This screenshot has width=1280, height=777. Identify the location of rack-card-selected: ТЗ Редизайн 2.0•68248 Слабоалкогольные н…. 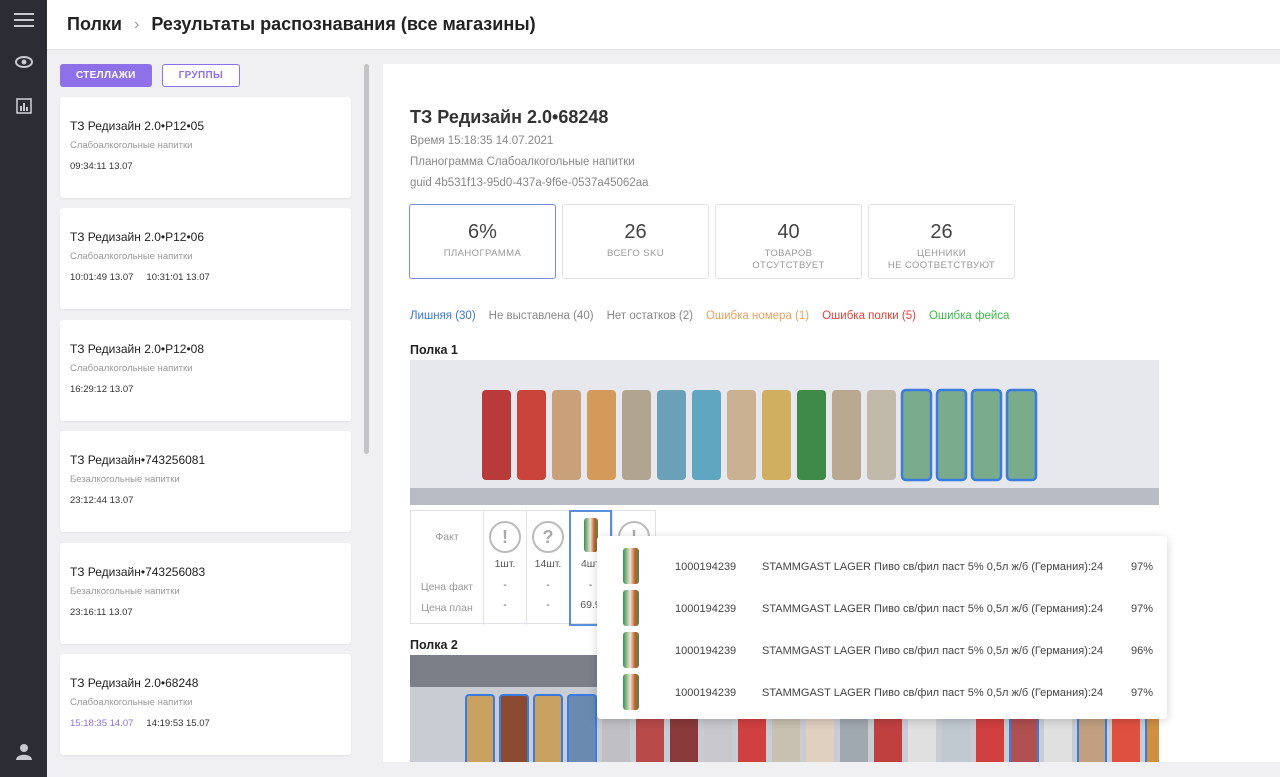
(205, 704).